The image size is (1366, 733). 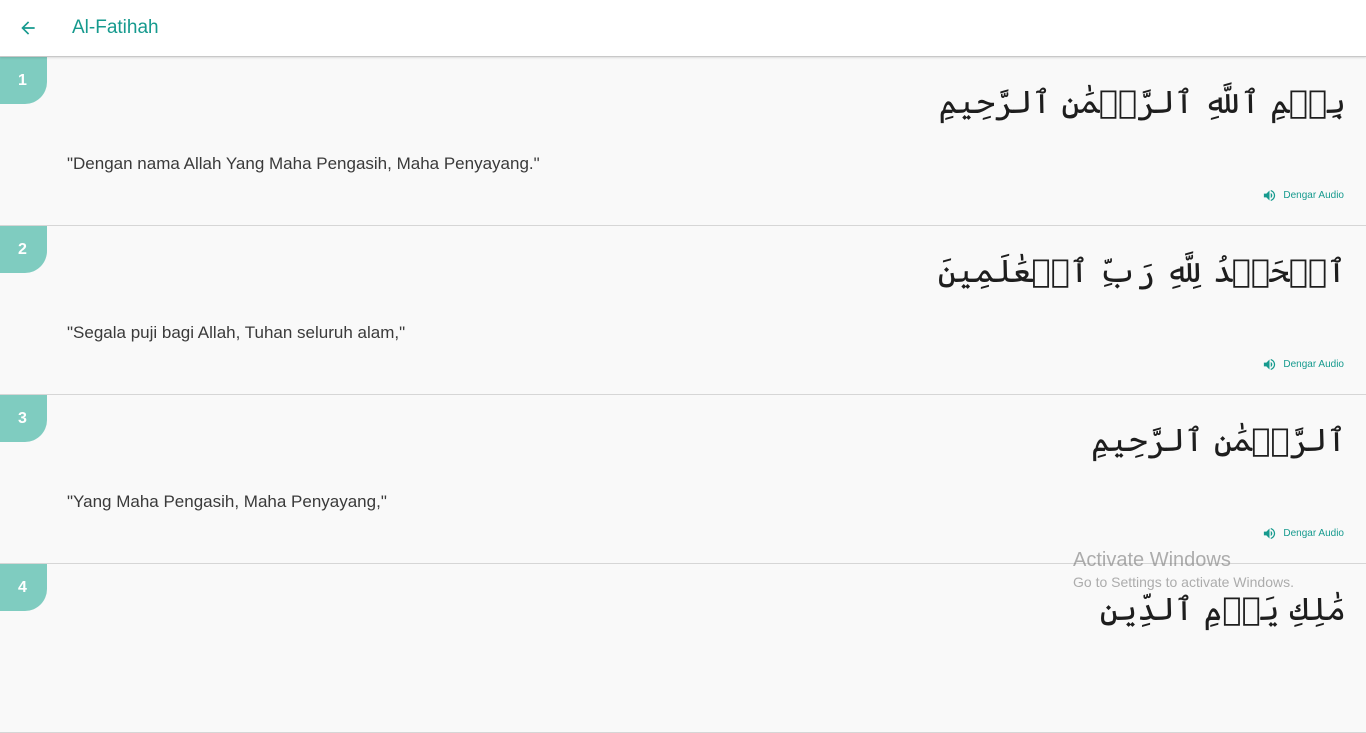 What do you see at coordinates (1218, 440) in the screenshot?
I see `ayah-arabic-text: ٱلرَّحۡمَٰنِ ٱلرَّحِيمِ` at bounding box center [1218, 440].